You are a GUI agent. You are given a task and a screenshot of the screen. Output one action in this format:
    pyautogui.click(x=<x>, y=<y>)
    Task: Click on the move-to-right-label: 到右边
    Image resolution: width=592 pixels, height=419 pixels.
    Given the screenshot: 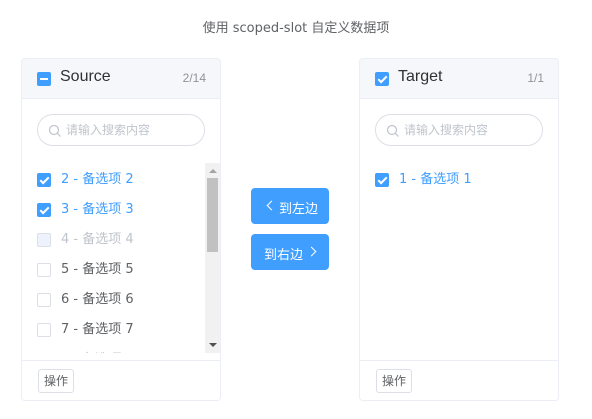 What is the action you would take?
    pyautogui.click(x=284, y=255)
    